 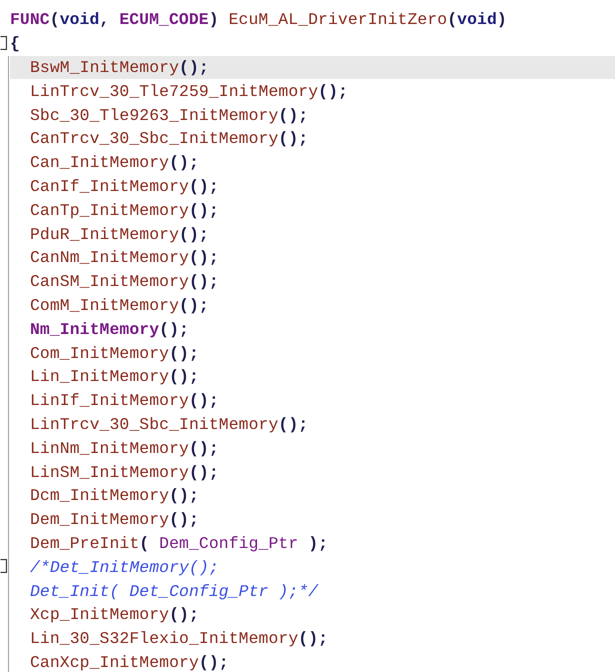 What do you see at coordinates (124, 258) in the screenshot?
I see `code-line: CanNm_InitMemory();` at bounding box center [124, 258].